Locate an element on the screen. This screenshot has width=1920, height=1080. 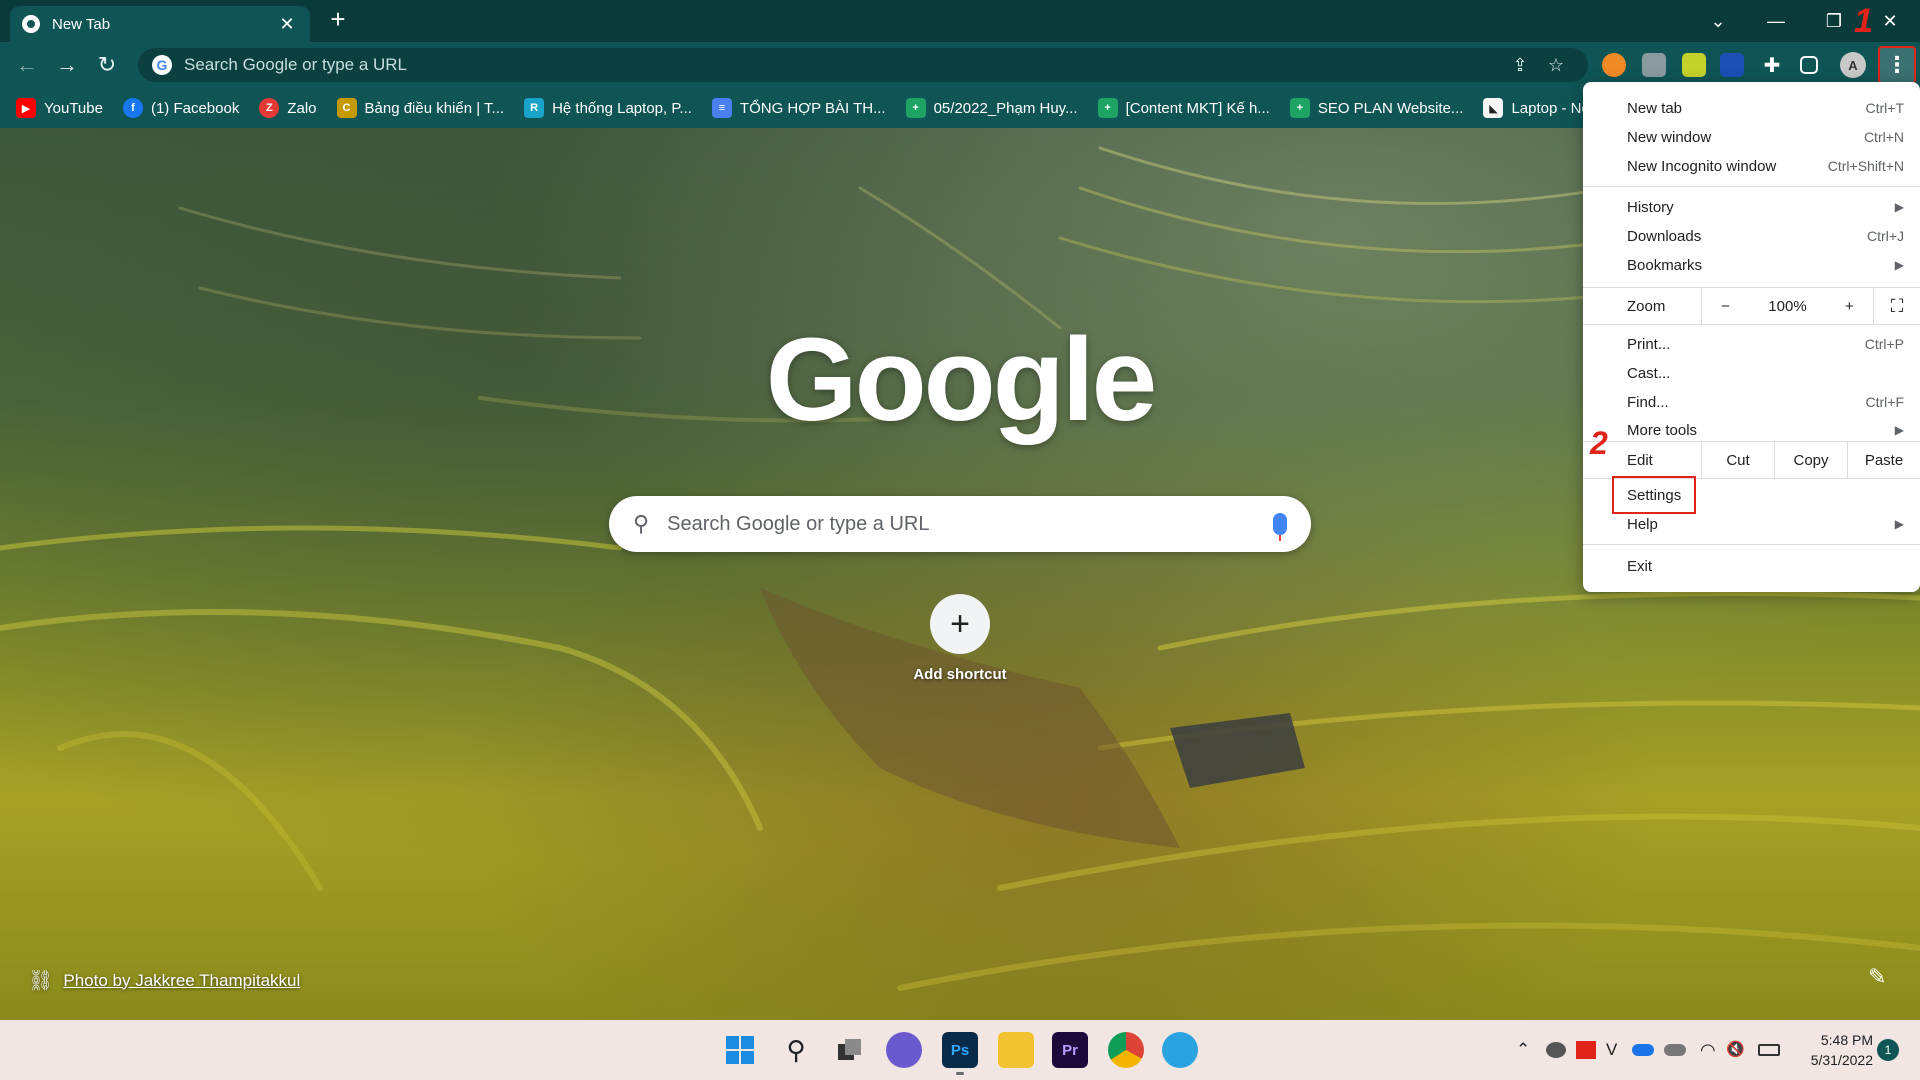
zoom-label: Zoom is located at coordinates (1646, 306).